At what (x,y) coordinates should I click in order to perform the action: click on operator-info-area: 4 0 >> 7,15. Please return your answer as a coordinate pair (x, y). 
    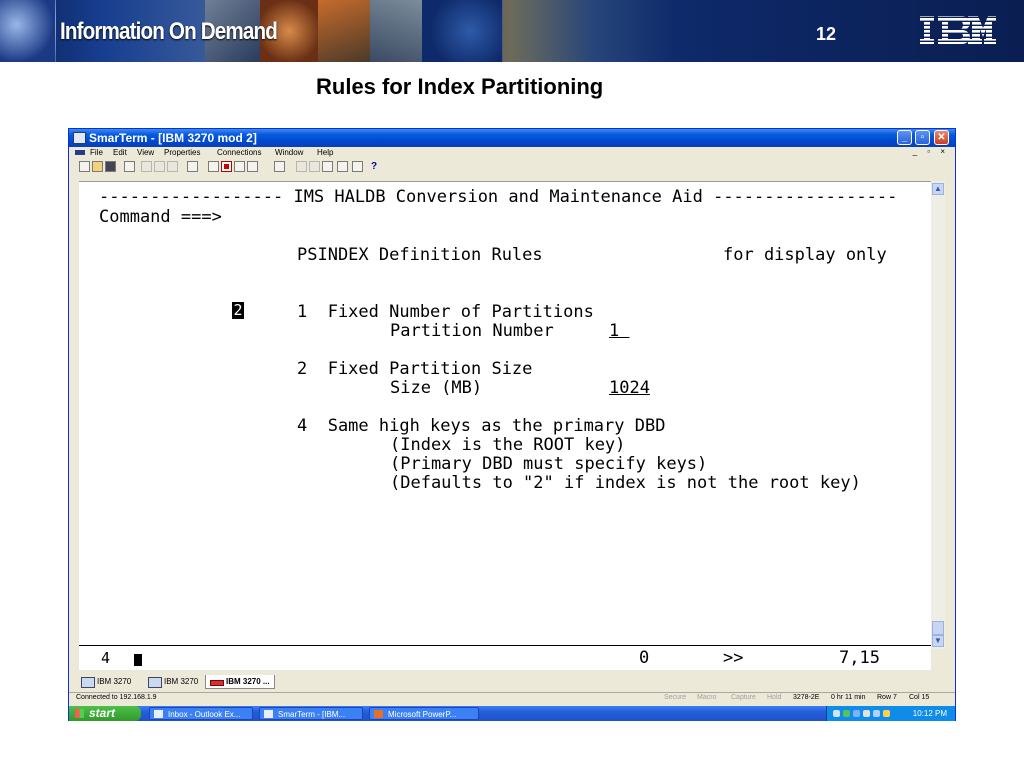
    Looking at the image, I should click on (505, 657).